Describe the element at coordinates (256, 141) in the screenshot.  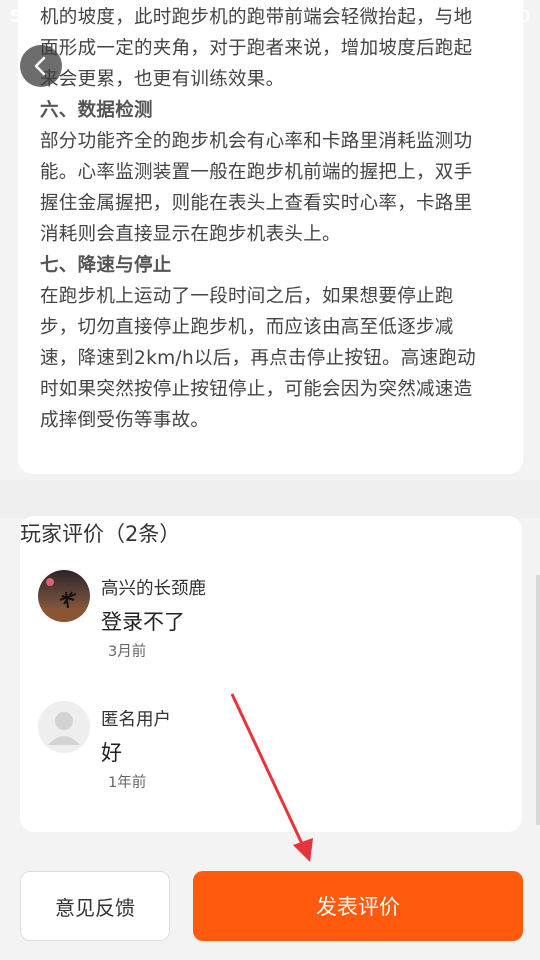
I see `article-line: 部分功能齐全的跑步机会有心率和卡路里消耗监测功` at that location.